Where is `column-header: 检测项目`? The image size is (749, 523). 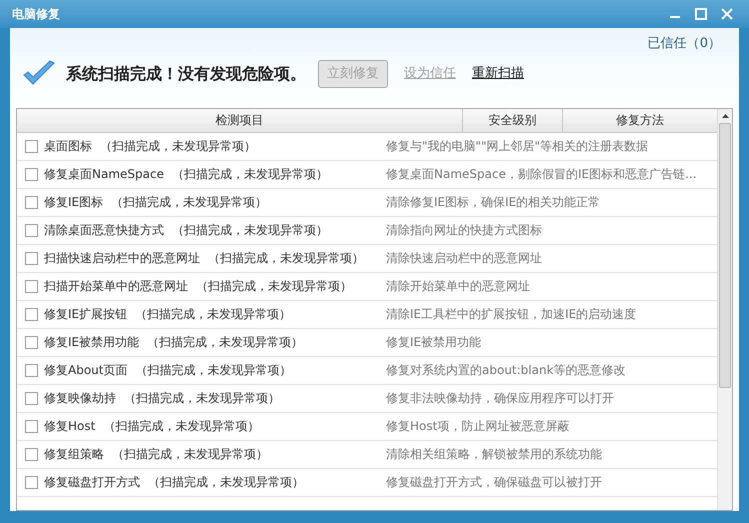 column-header: 检测项目 is located at coordinates (240, 120).